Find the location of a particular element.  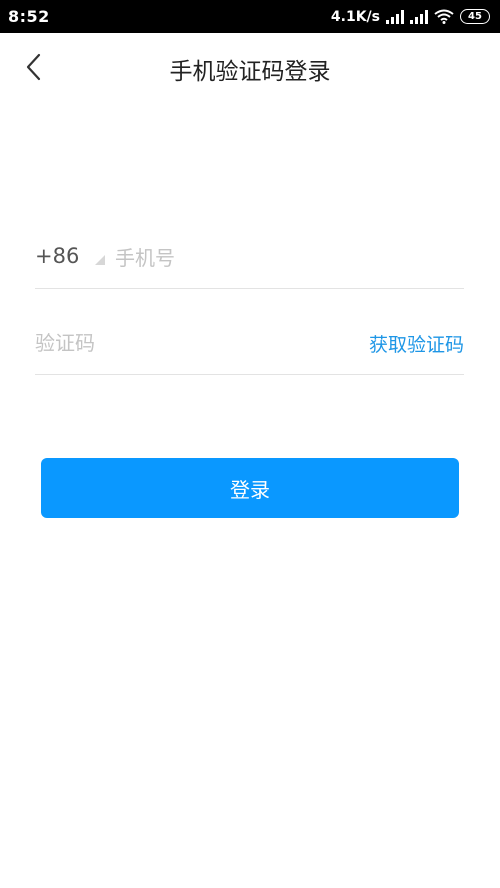

phone-row: +86 is located at coordinates (249, 261).